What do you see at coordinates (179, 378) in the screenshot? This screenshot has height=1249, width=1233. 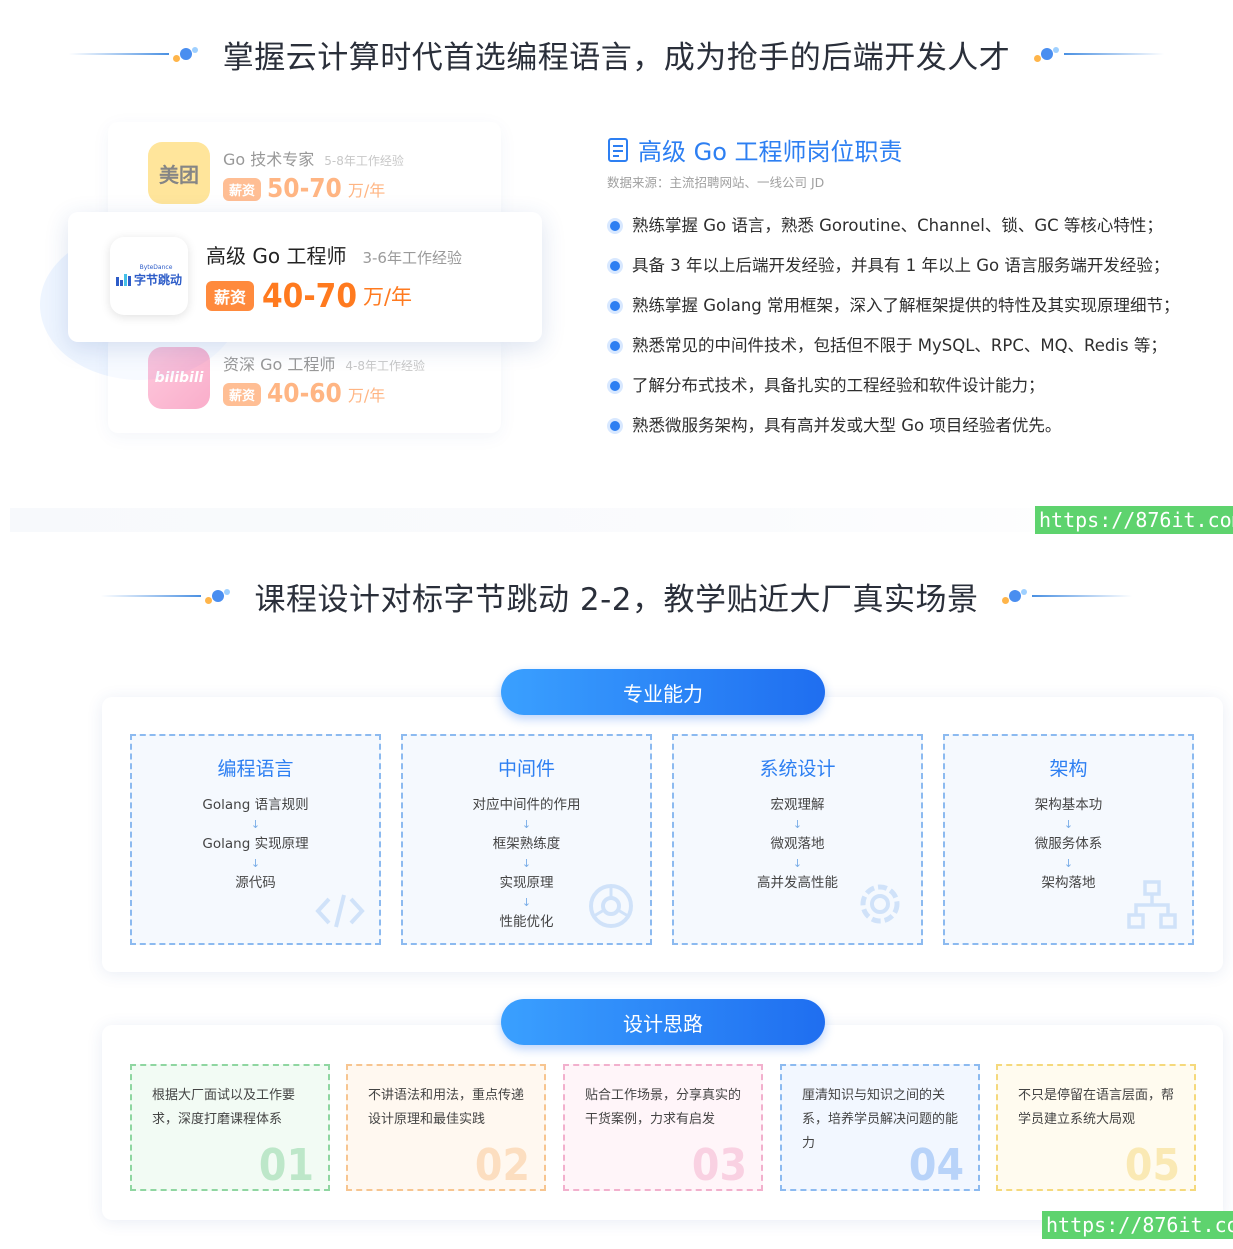 I see `bilibili-logo: bilibili` at bounding box center [179, 378].